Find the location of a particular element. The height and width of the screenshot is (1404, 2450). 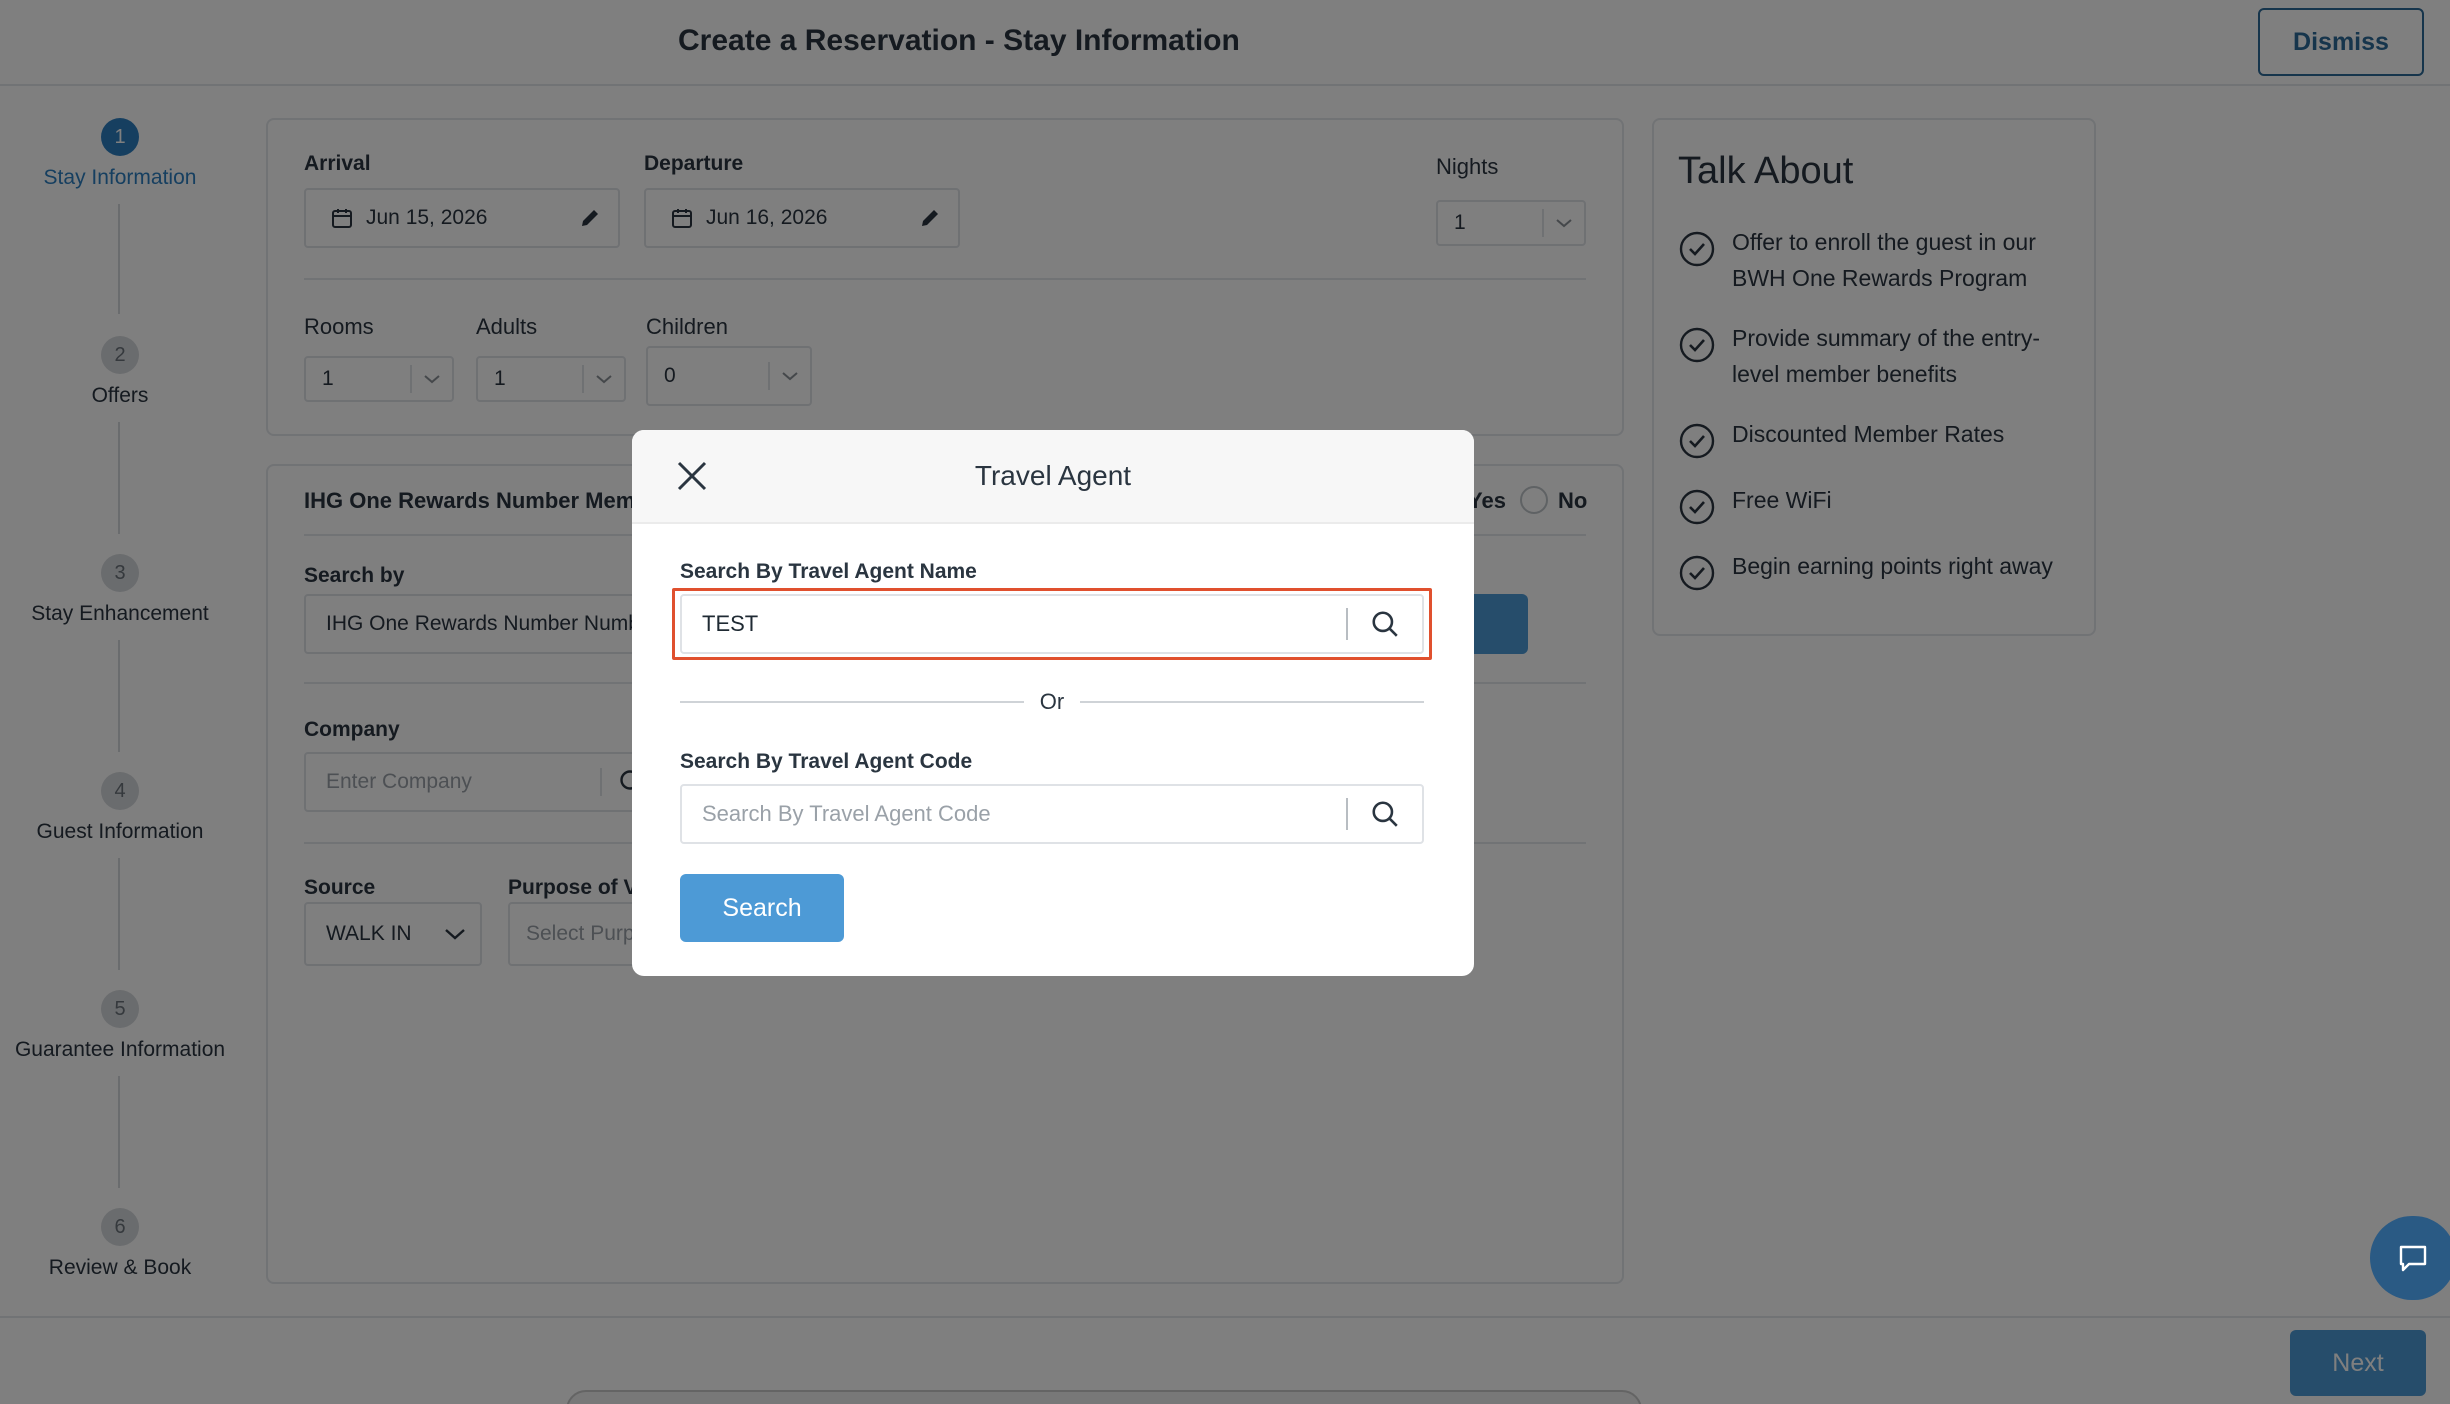

chat-icon is located at coordinates (2413, 1258).